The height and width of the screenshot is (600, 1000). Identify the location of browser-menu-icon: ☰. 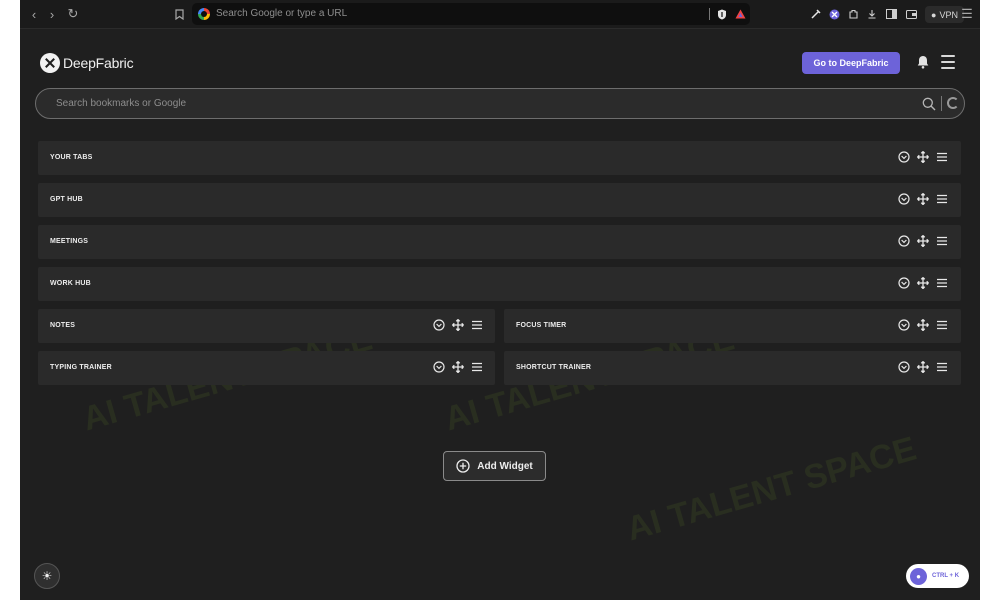
(967, 14).